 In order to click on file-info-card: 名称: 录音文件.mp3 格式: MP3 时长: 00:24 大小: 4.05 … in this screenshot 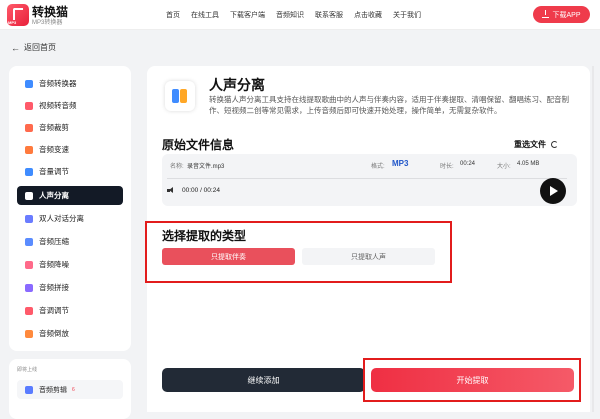, I will do `click(369, 180)`.